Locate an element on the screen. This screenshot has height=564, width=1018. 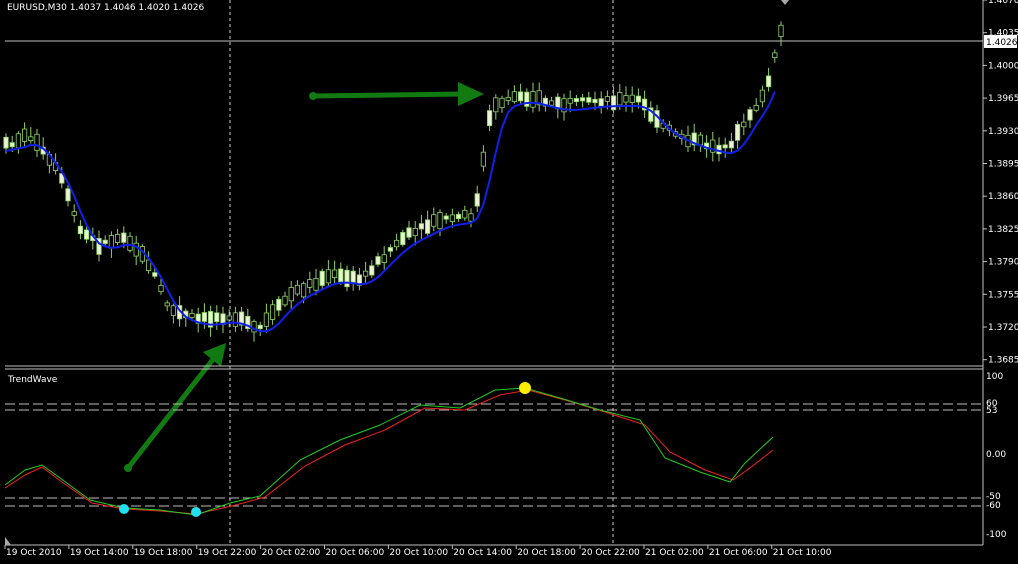
price-label: 1.3755 is located at coordinates (1003, 295).